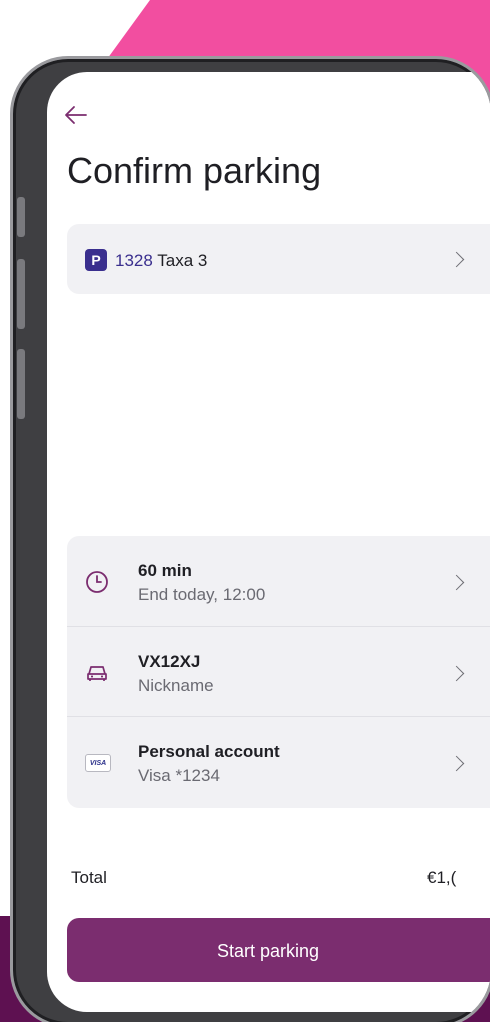 This screenshot has width=490, height=1022. What do you see at coordinates (98, 763) in the screenshot?
I see `visa-card-icon: VISA` at bounding box center [98, 763].